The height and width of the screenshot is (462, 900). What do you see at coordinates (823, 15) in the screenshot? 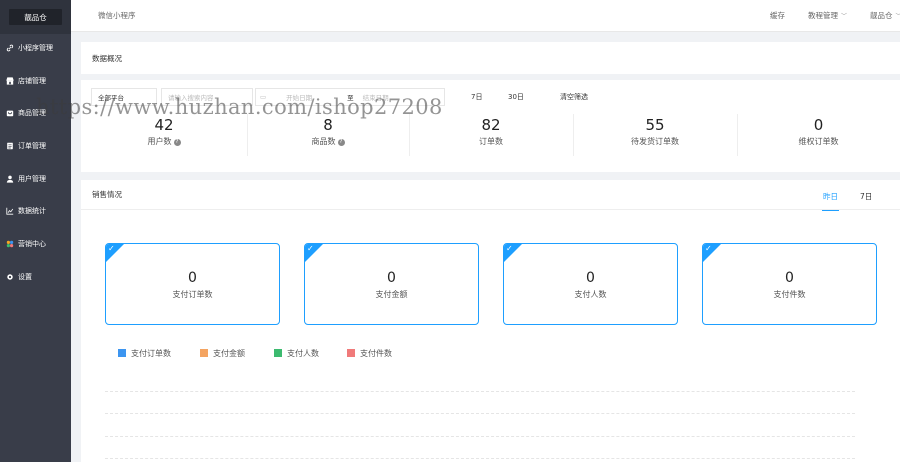
I see `manager-menu-label: 教程管理` at bounding box center [823, 15].